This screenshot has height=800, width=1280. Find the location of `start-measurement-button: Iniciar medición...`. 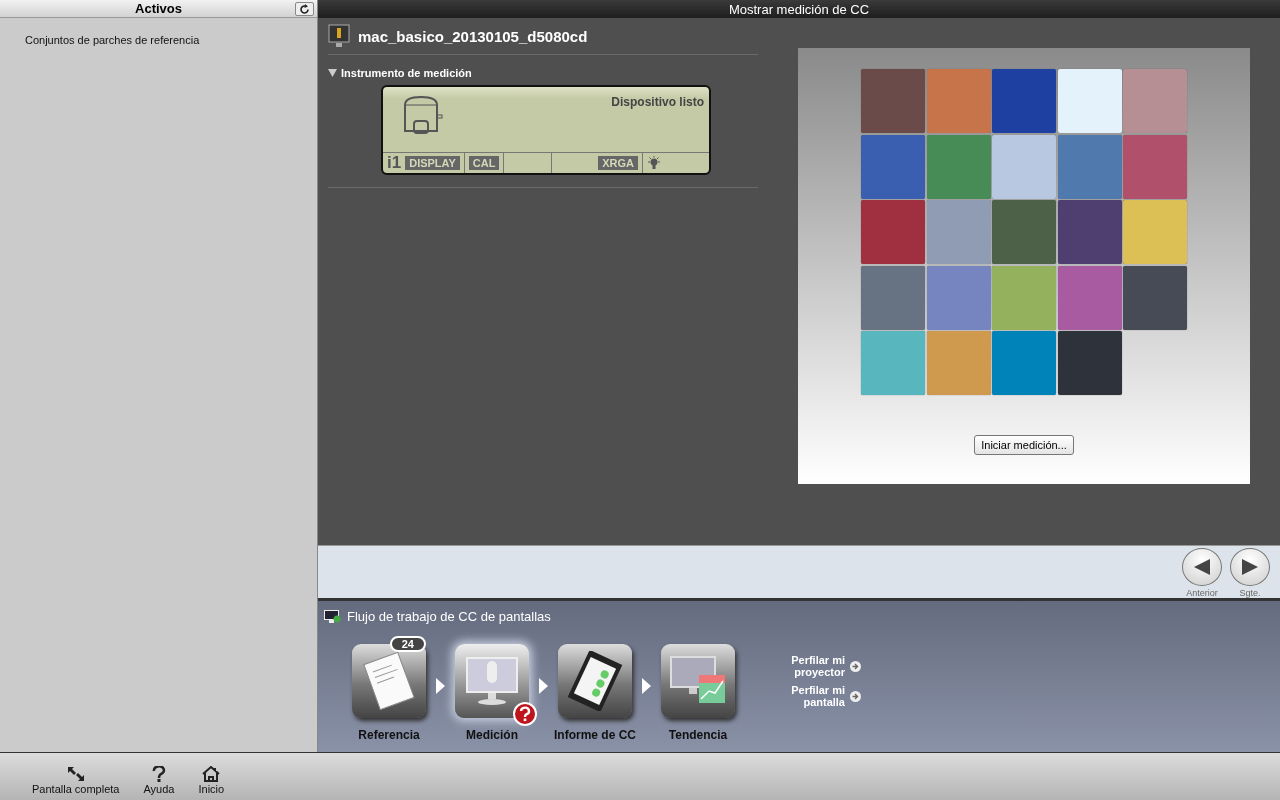

start-measurement-button: Iniciar medición... is located at coordinates (1024, 445).